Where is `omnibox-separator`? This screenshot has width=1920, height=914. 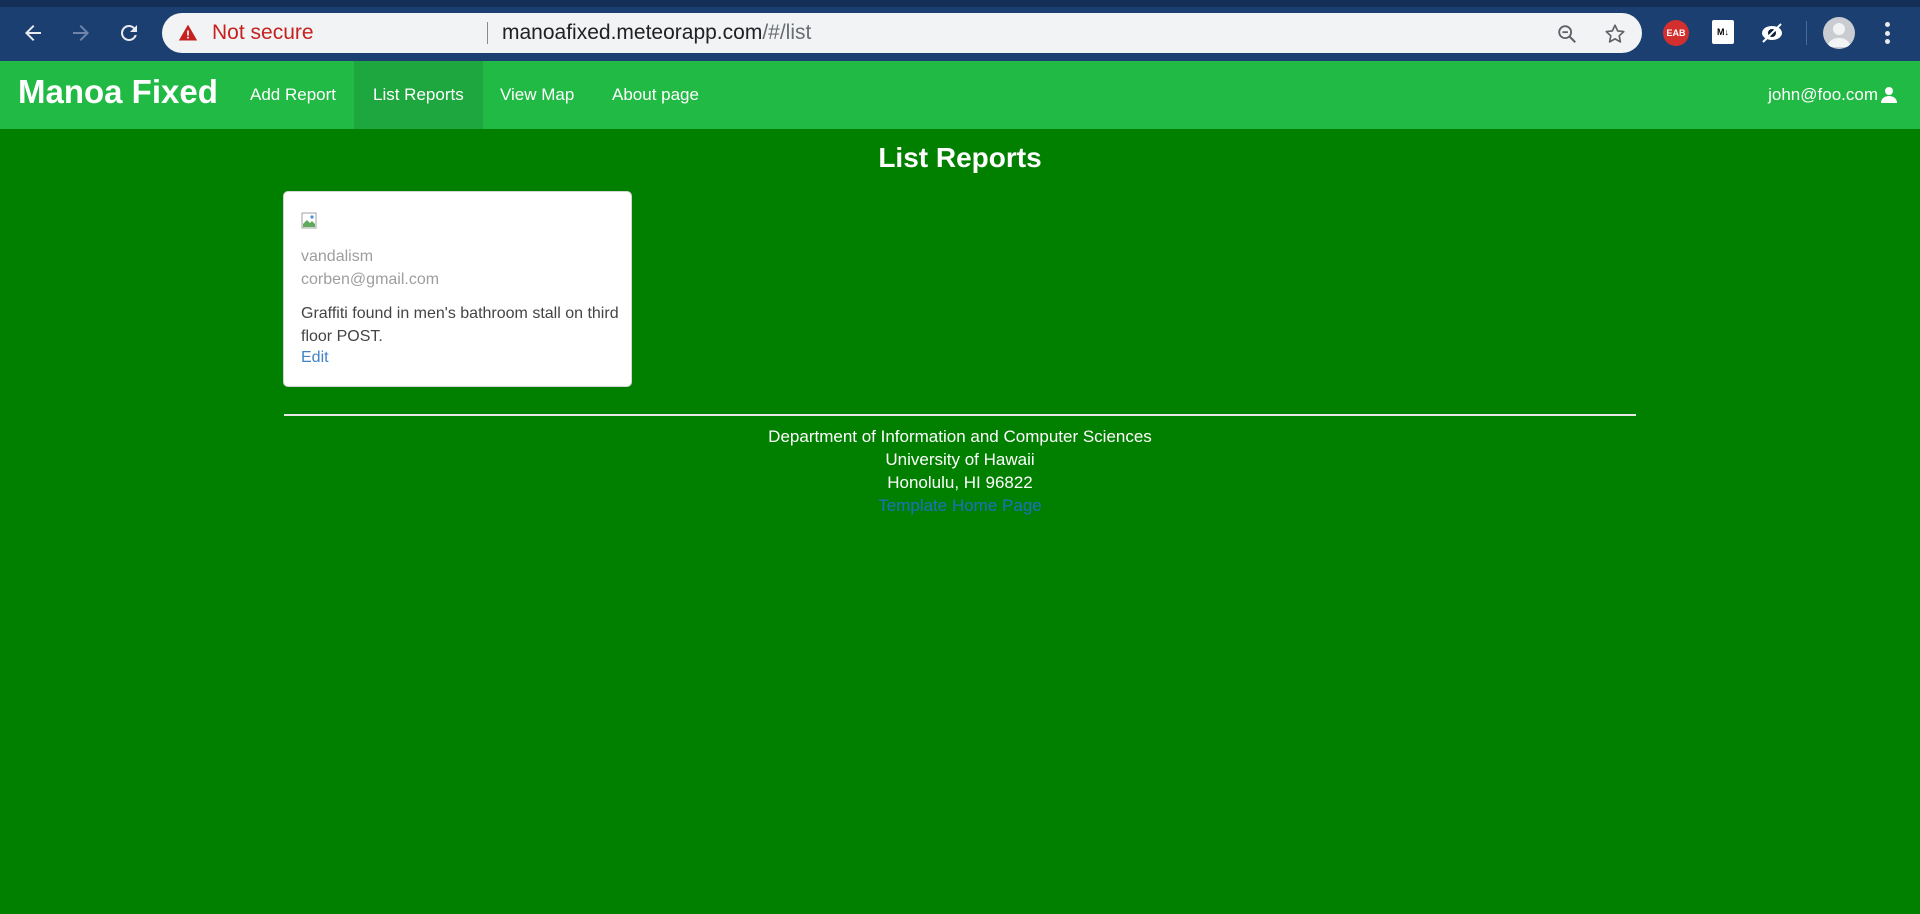 omnibox-separator is located at coordinates (487, 33).